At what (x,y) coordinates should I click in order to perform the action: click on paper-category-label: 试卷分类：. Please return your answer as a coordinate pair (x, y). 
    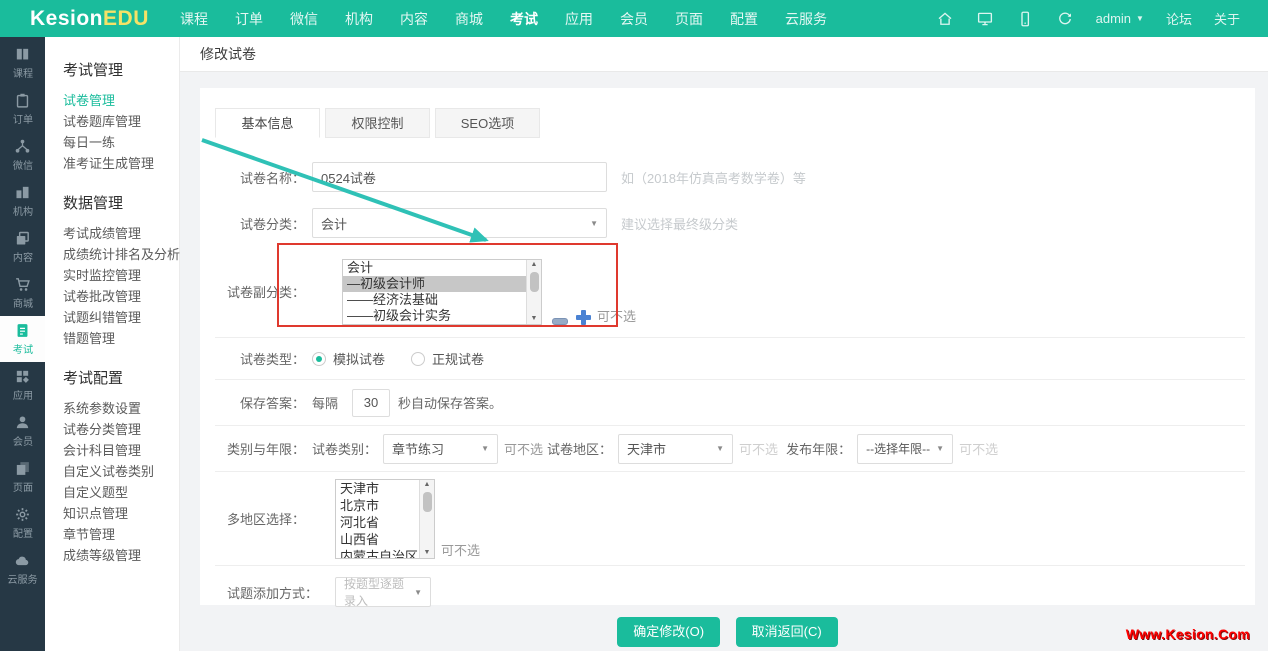
    Looking at the image, I should click on (272, 224).